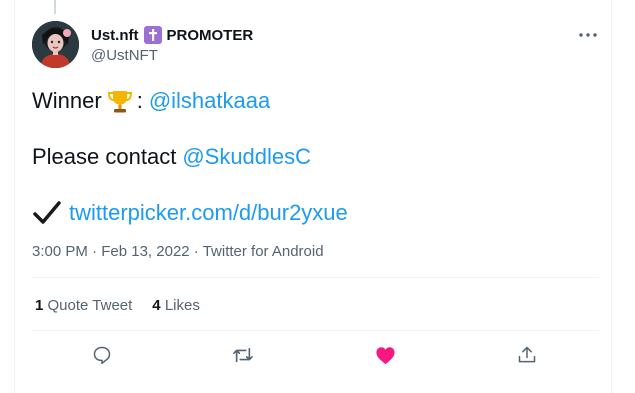 Image resolution: width=635 pixels, height=393 pixels. What do you see at coordinates (145, 251) in the screenshot?
I see `tweet-date: Feb 13, 2022` at bounding box center [145, 251].